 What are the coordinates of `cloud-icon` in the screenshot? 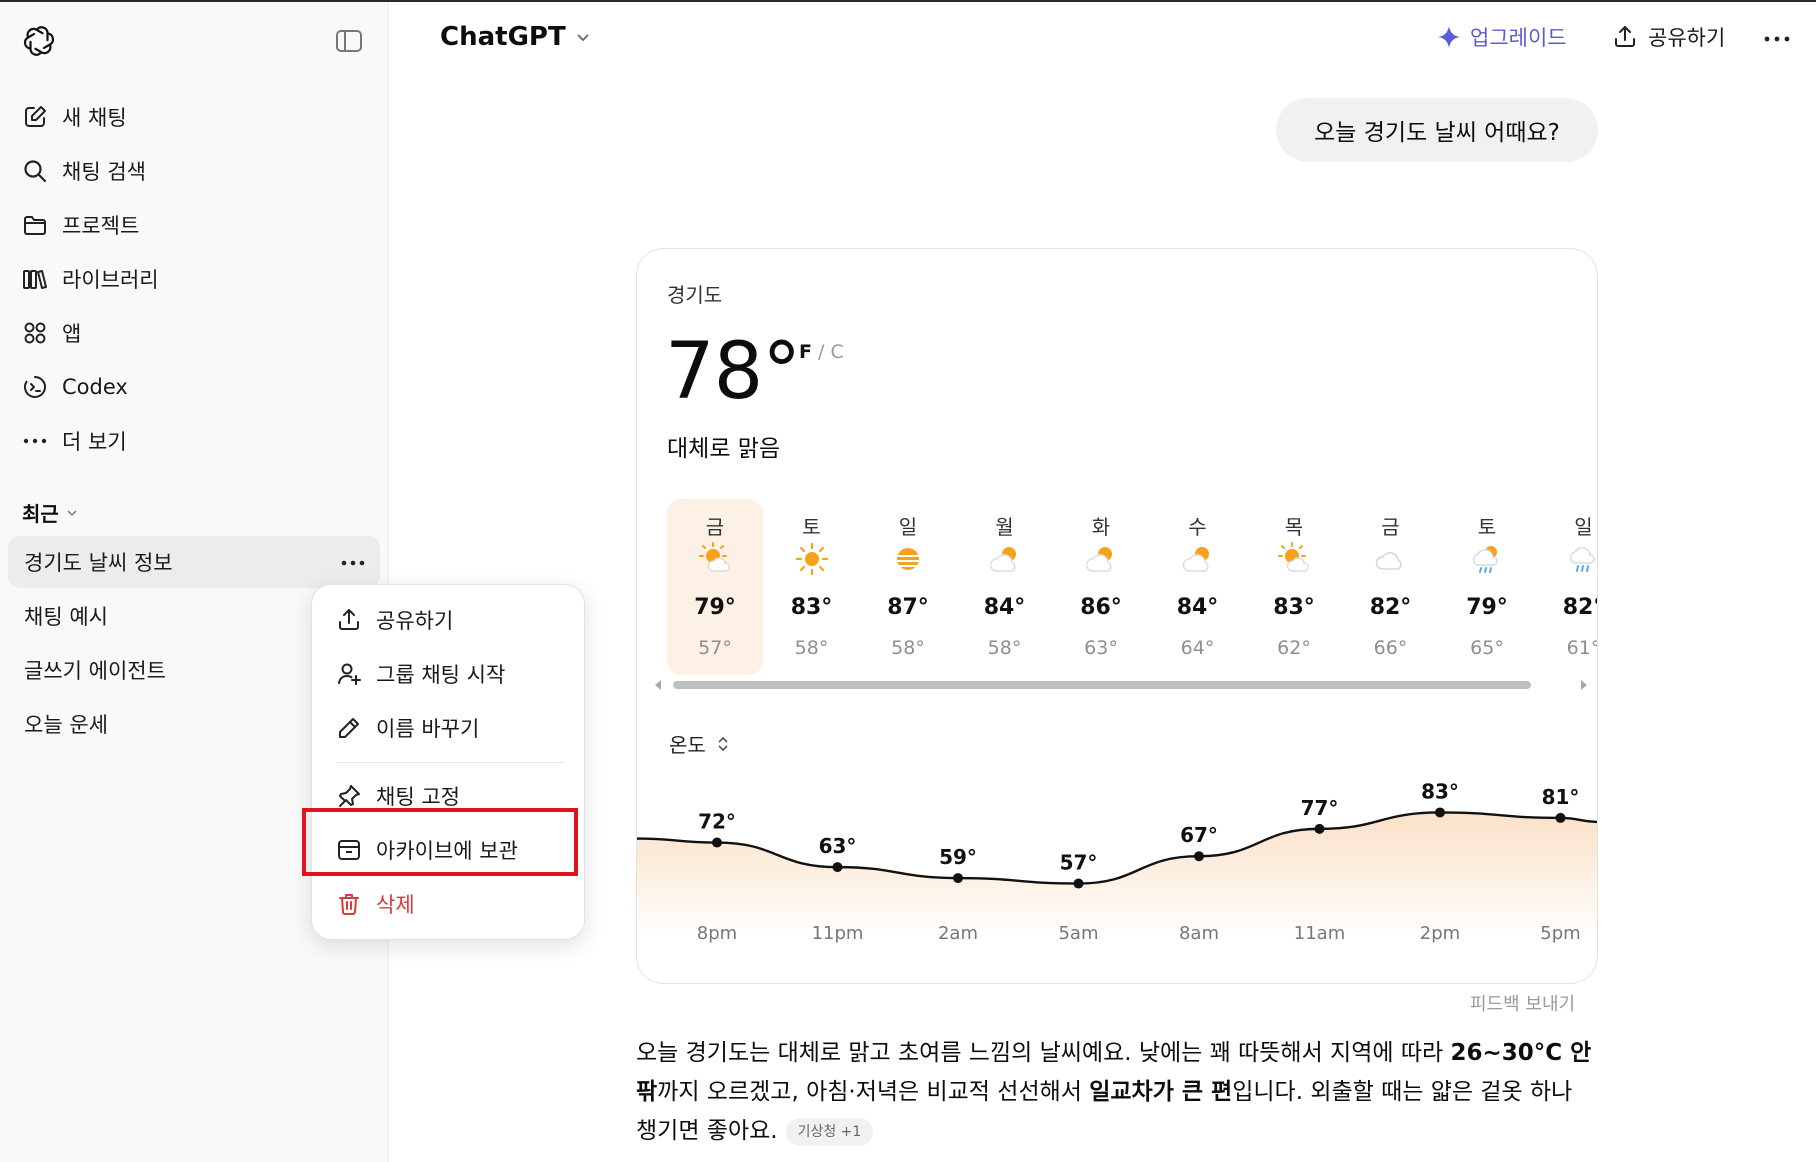 It's located at (1388, 561).